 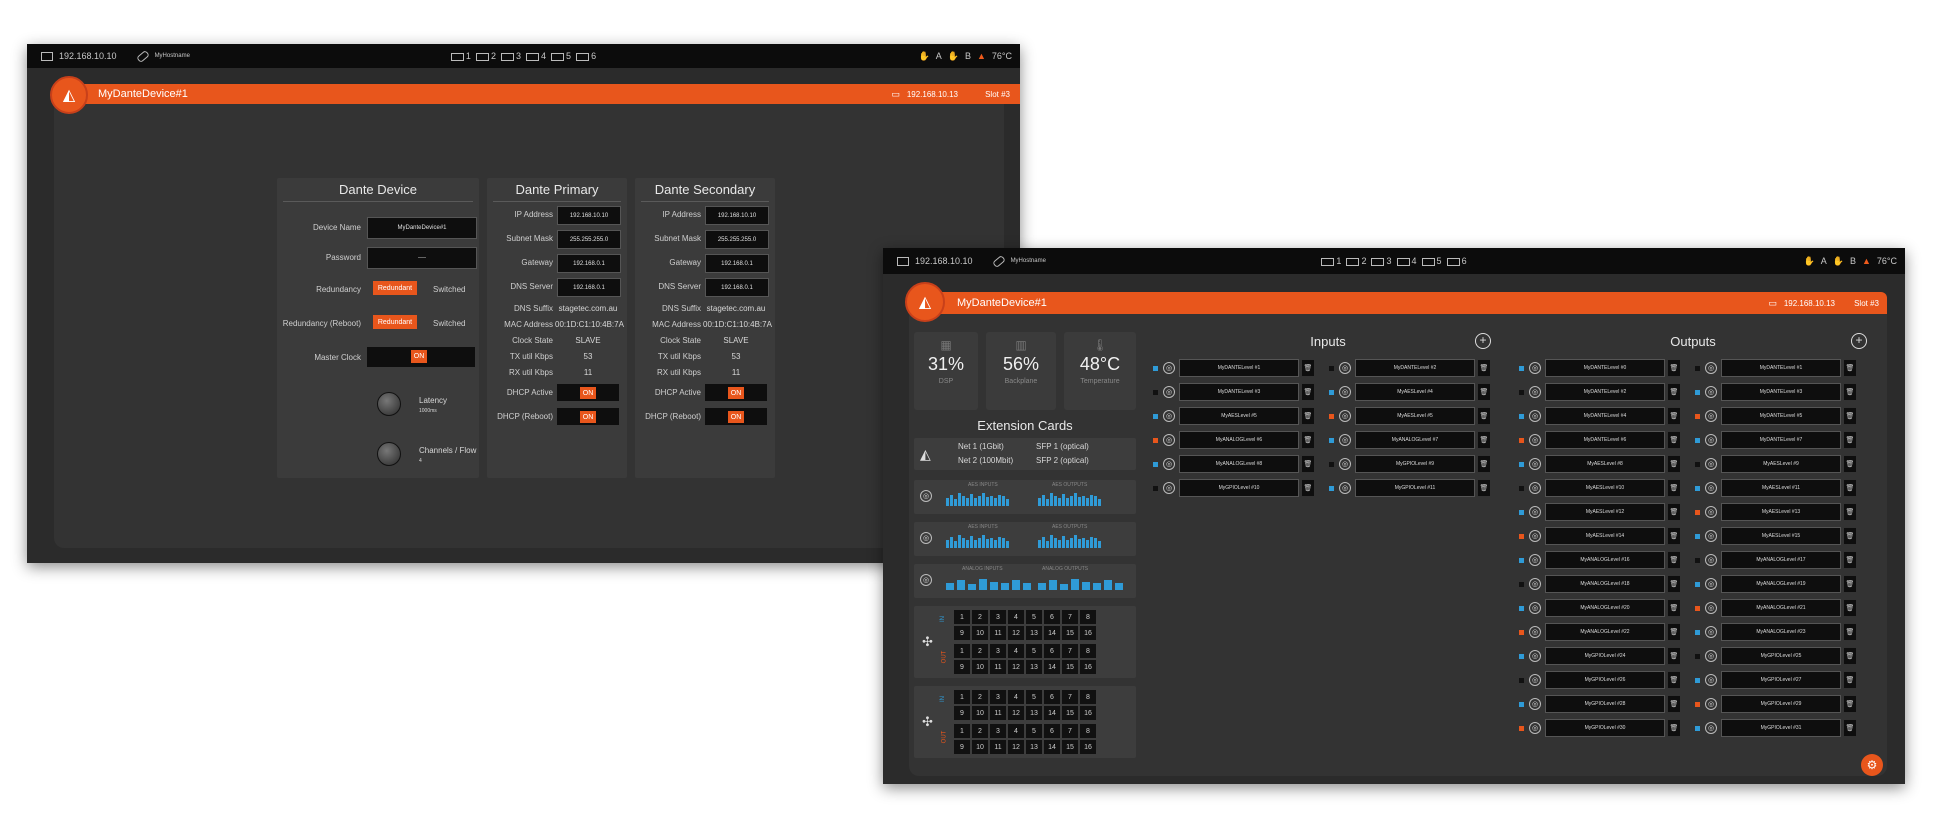 I want to click on aes-card-2: ◎ AES INPUTS AES OUTPUTS, so click(x=1025, y=539).